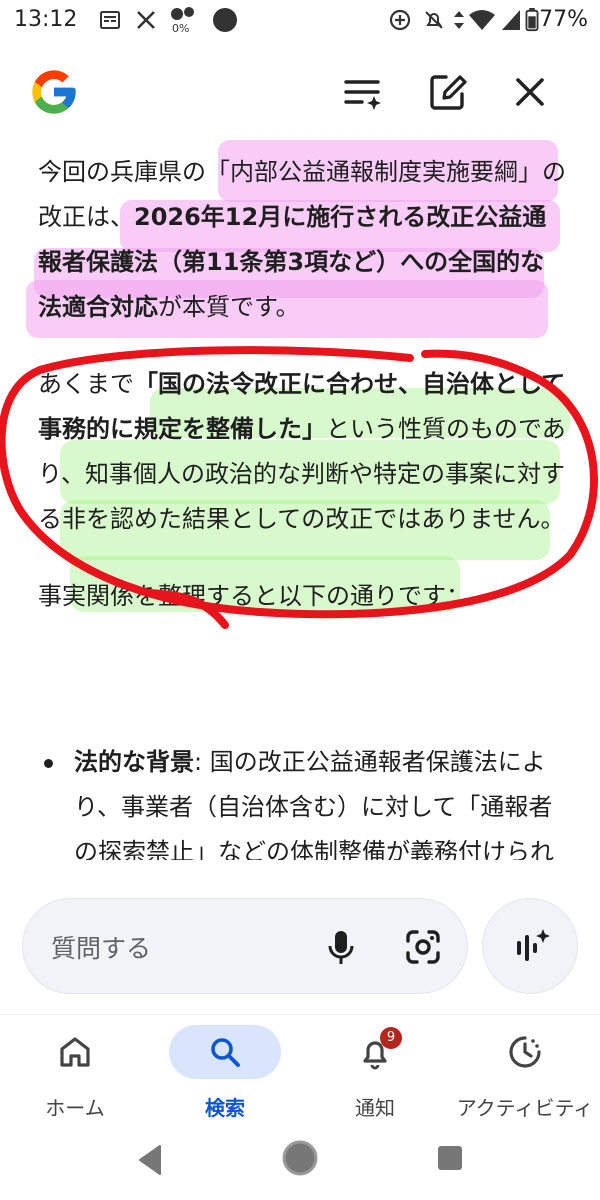  I want to click on google-logo, so click(54, 92).